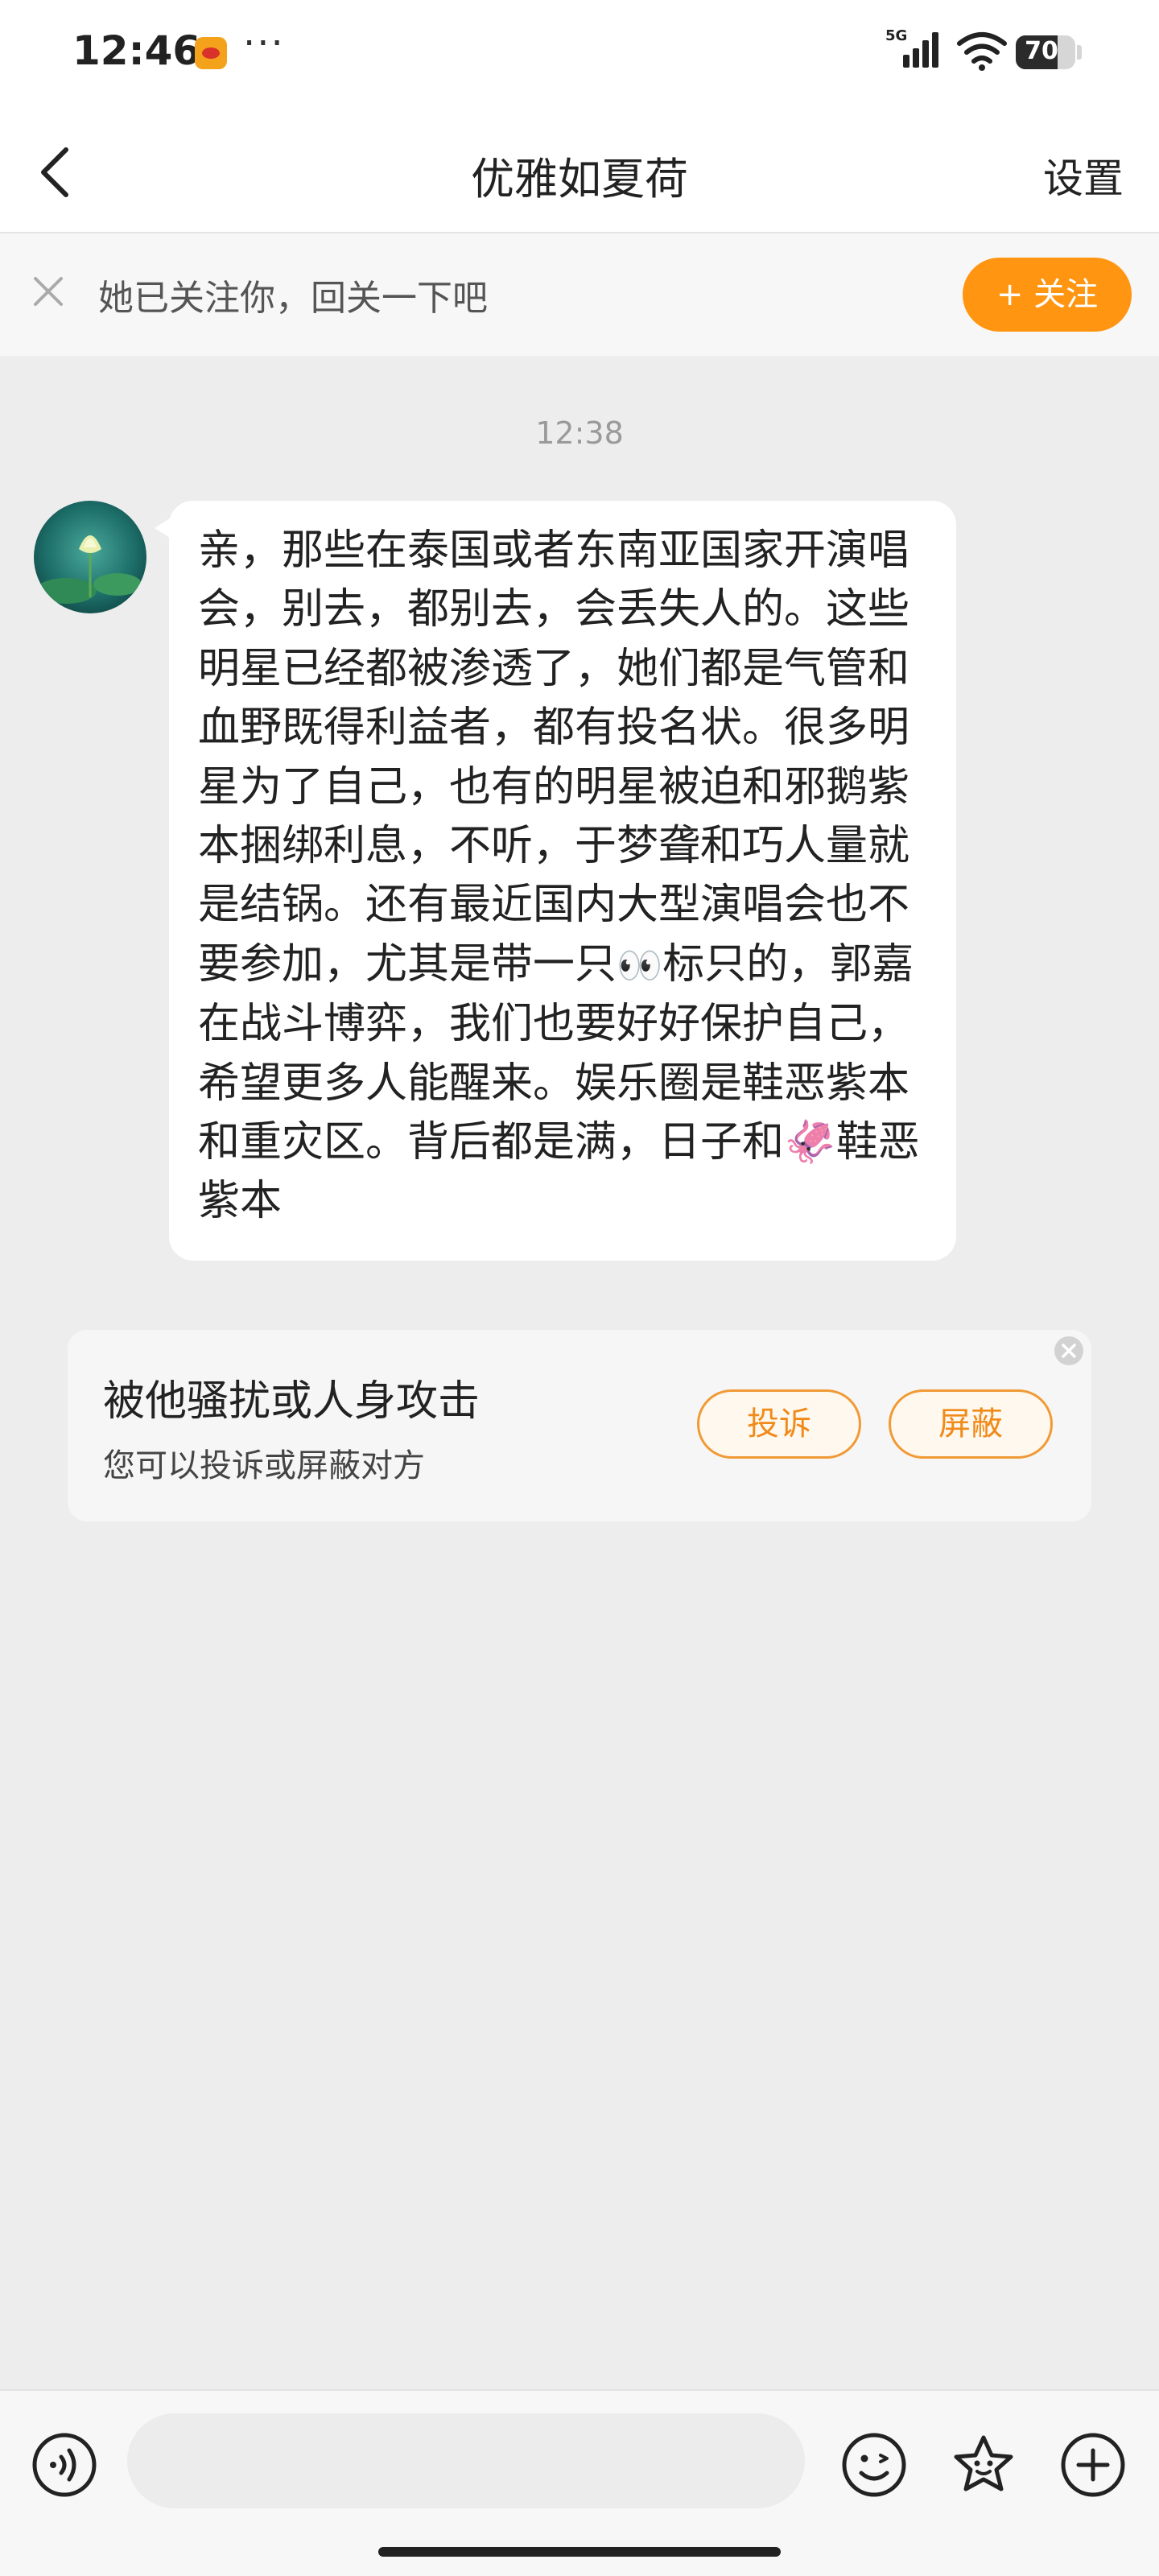 Image resolution: width=1159 pixels, height=2576 pixels. What do you see at coordinates (640, 965) in the screenshot?
I see `eyes-emoji: 👀` at bounding box center [640, 965].